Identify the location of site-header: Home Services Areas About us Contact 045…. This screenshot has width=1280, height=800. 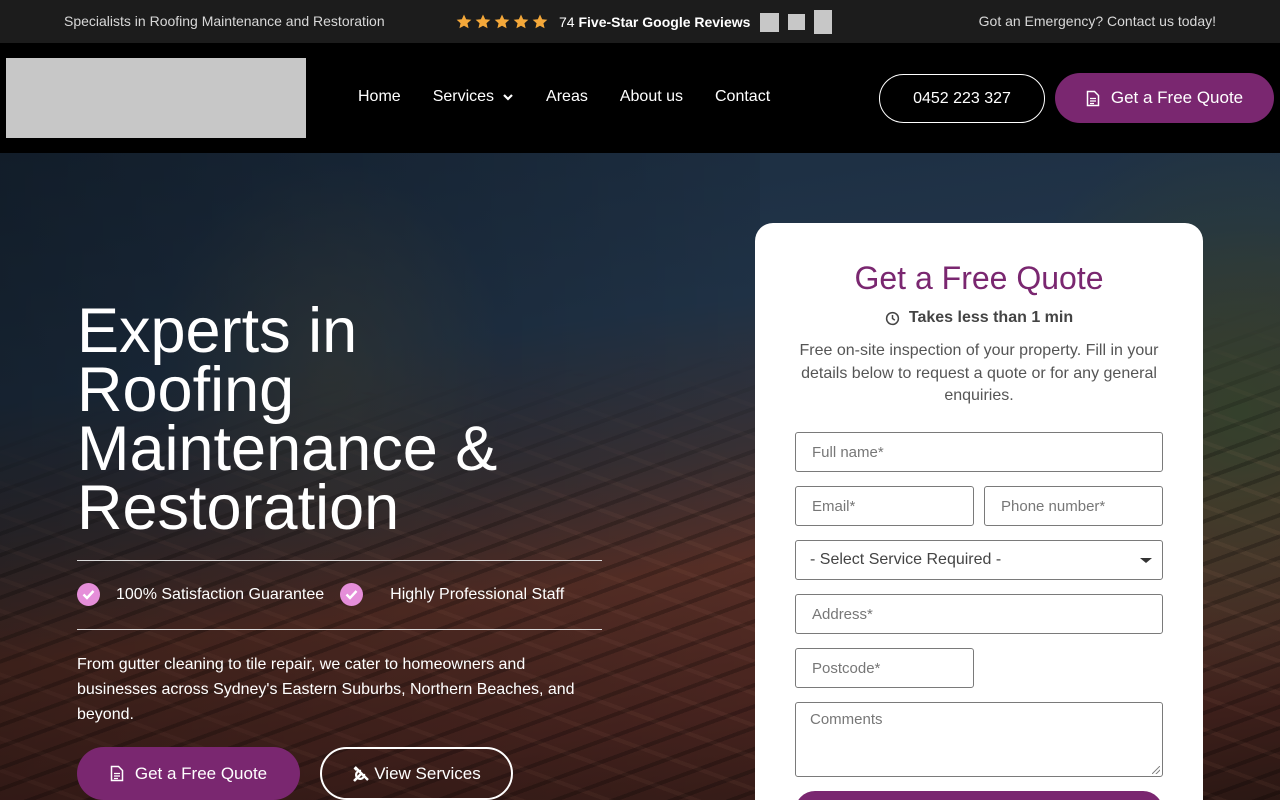
(640, 98).